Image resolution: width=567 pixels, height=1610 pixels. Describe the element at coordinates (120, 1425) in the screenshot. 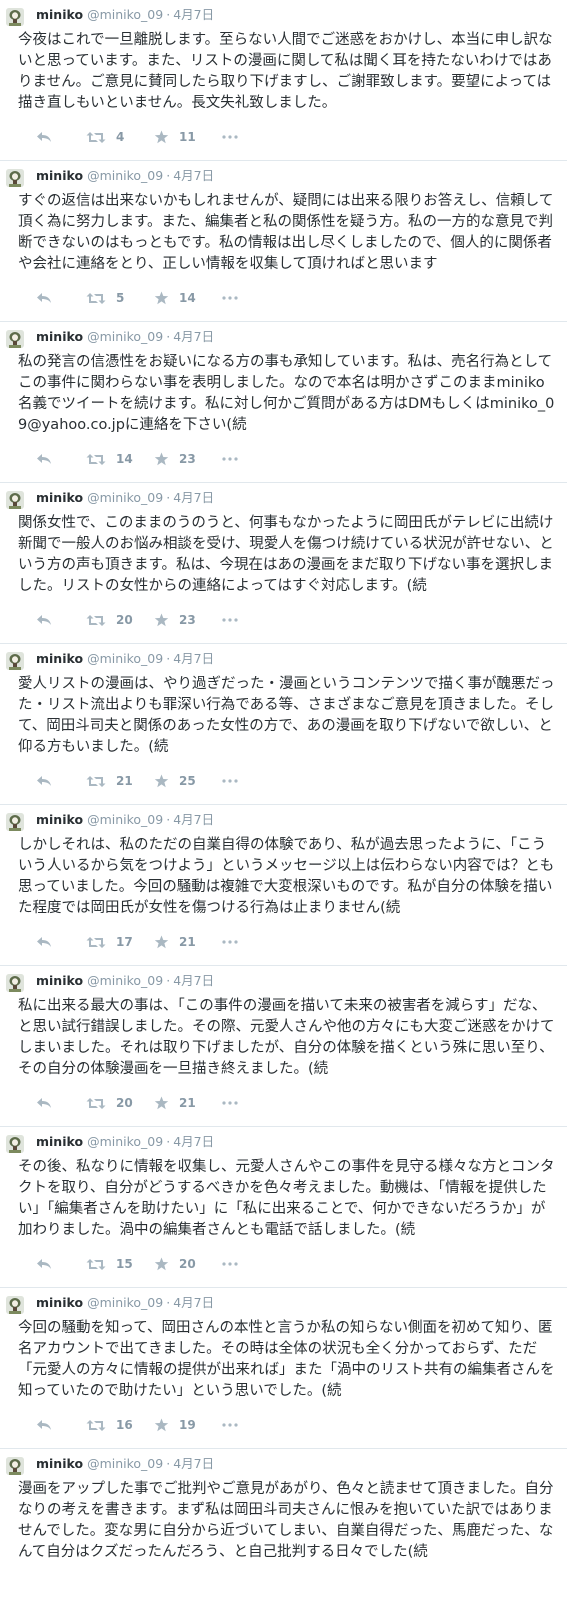

I see `retweet-button: 16` at that location.